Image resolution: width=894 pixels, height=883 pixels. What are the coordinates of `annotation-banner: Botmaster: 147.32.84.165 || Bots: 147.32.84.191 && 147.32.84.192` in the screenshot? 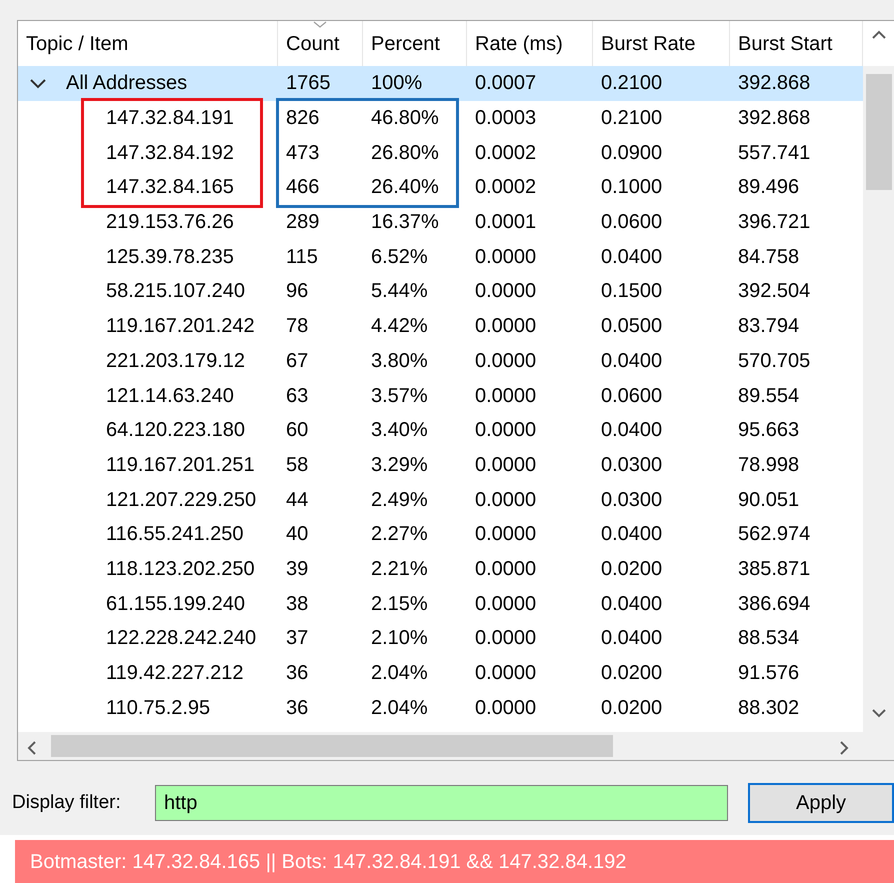 It's located at (454, 861).